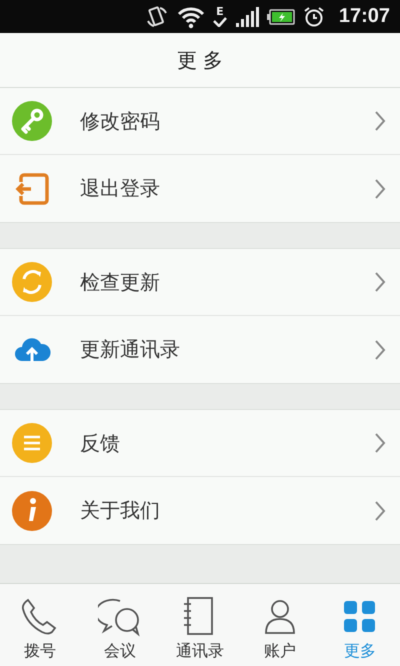 Image resolution: width=400 pixels, height=666 pixels. What do you see at coordinates (120, 188) in the screenshot?
I see `menu-item-label: 退出登录` at bounding box center [120, 188].